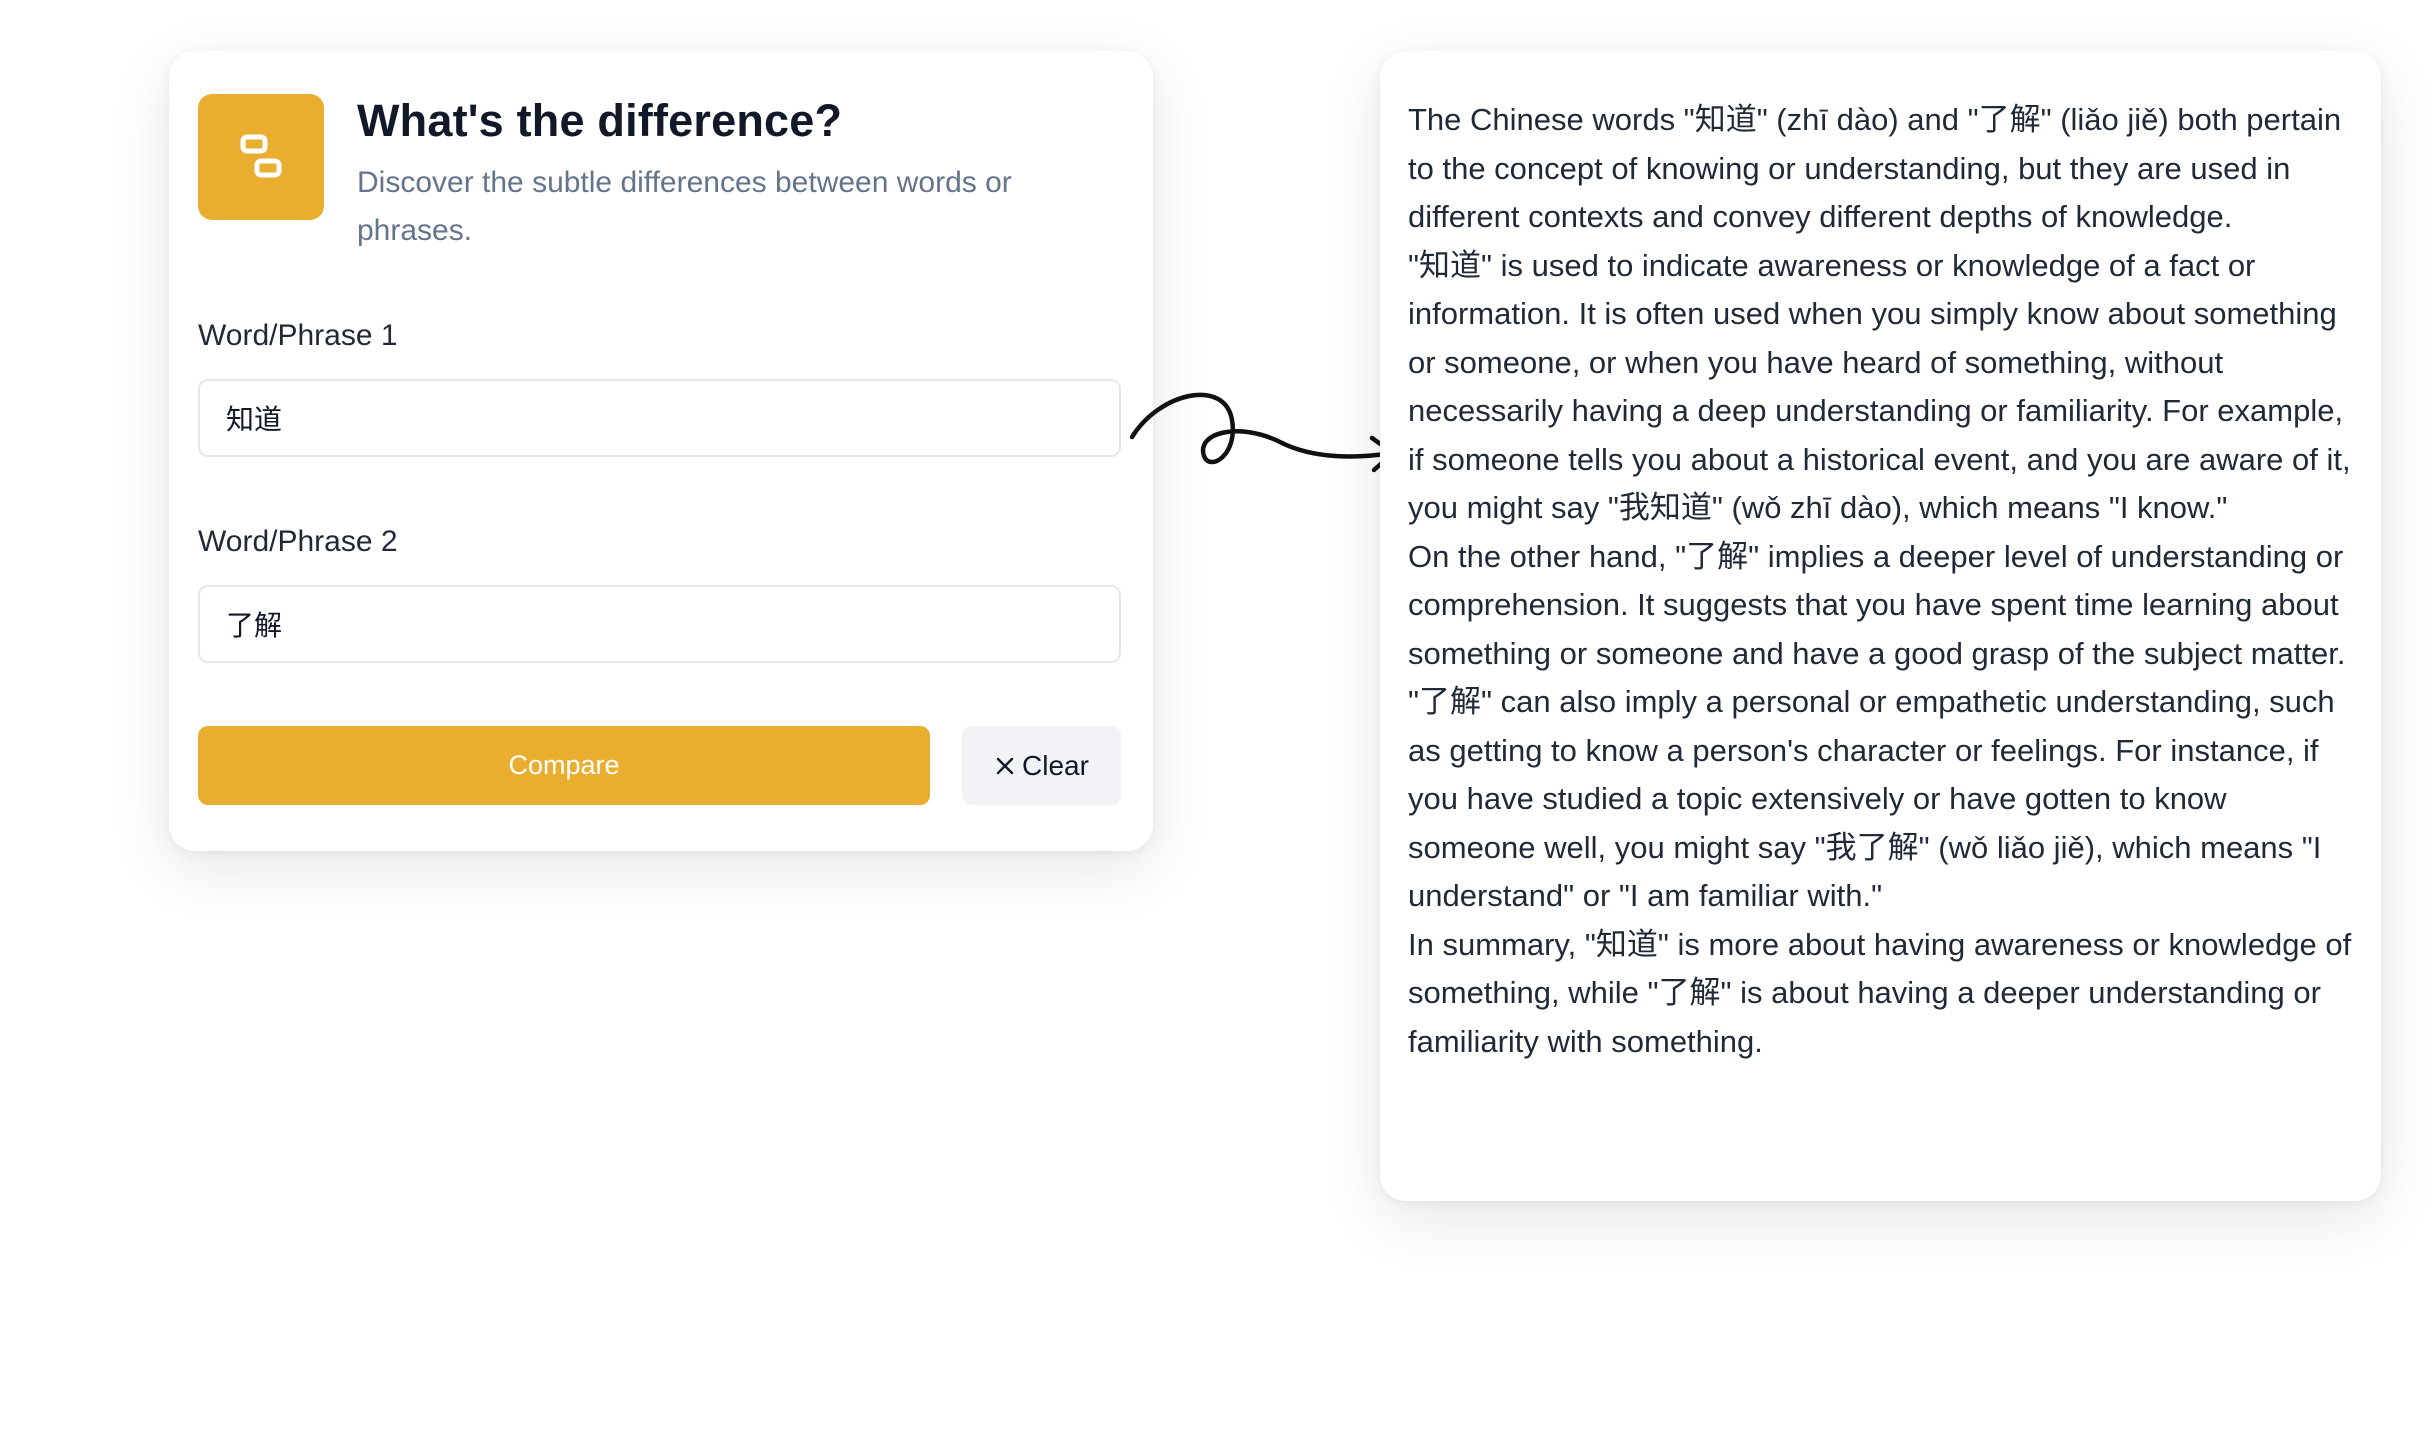  I want to click on app-logo, so click(261, 157).